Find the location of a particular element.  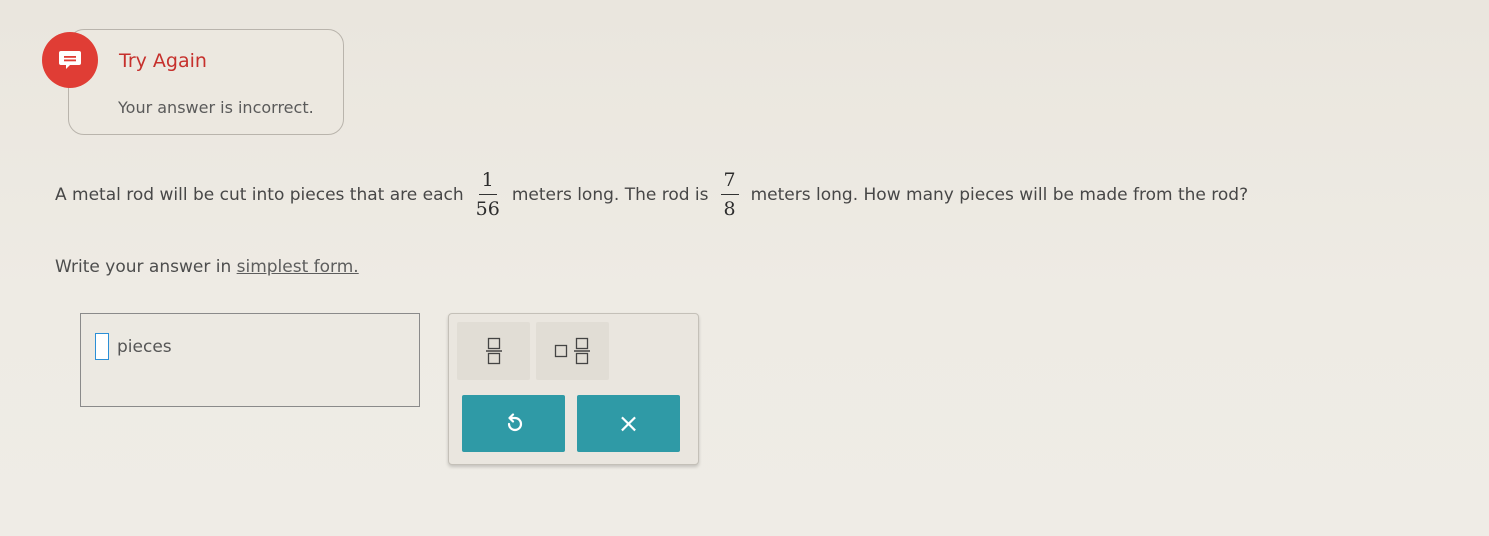

question-text-middle: meters long. The rod is is located at coordinates (610, 194).